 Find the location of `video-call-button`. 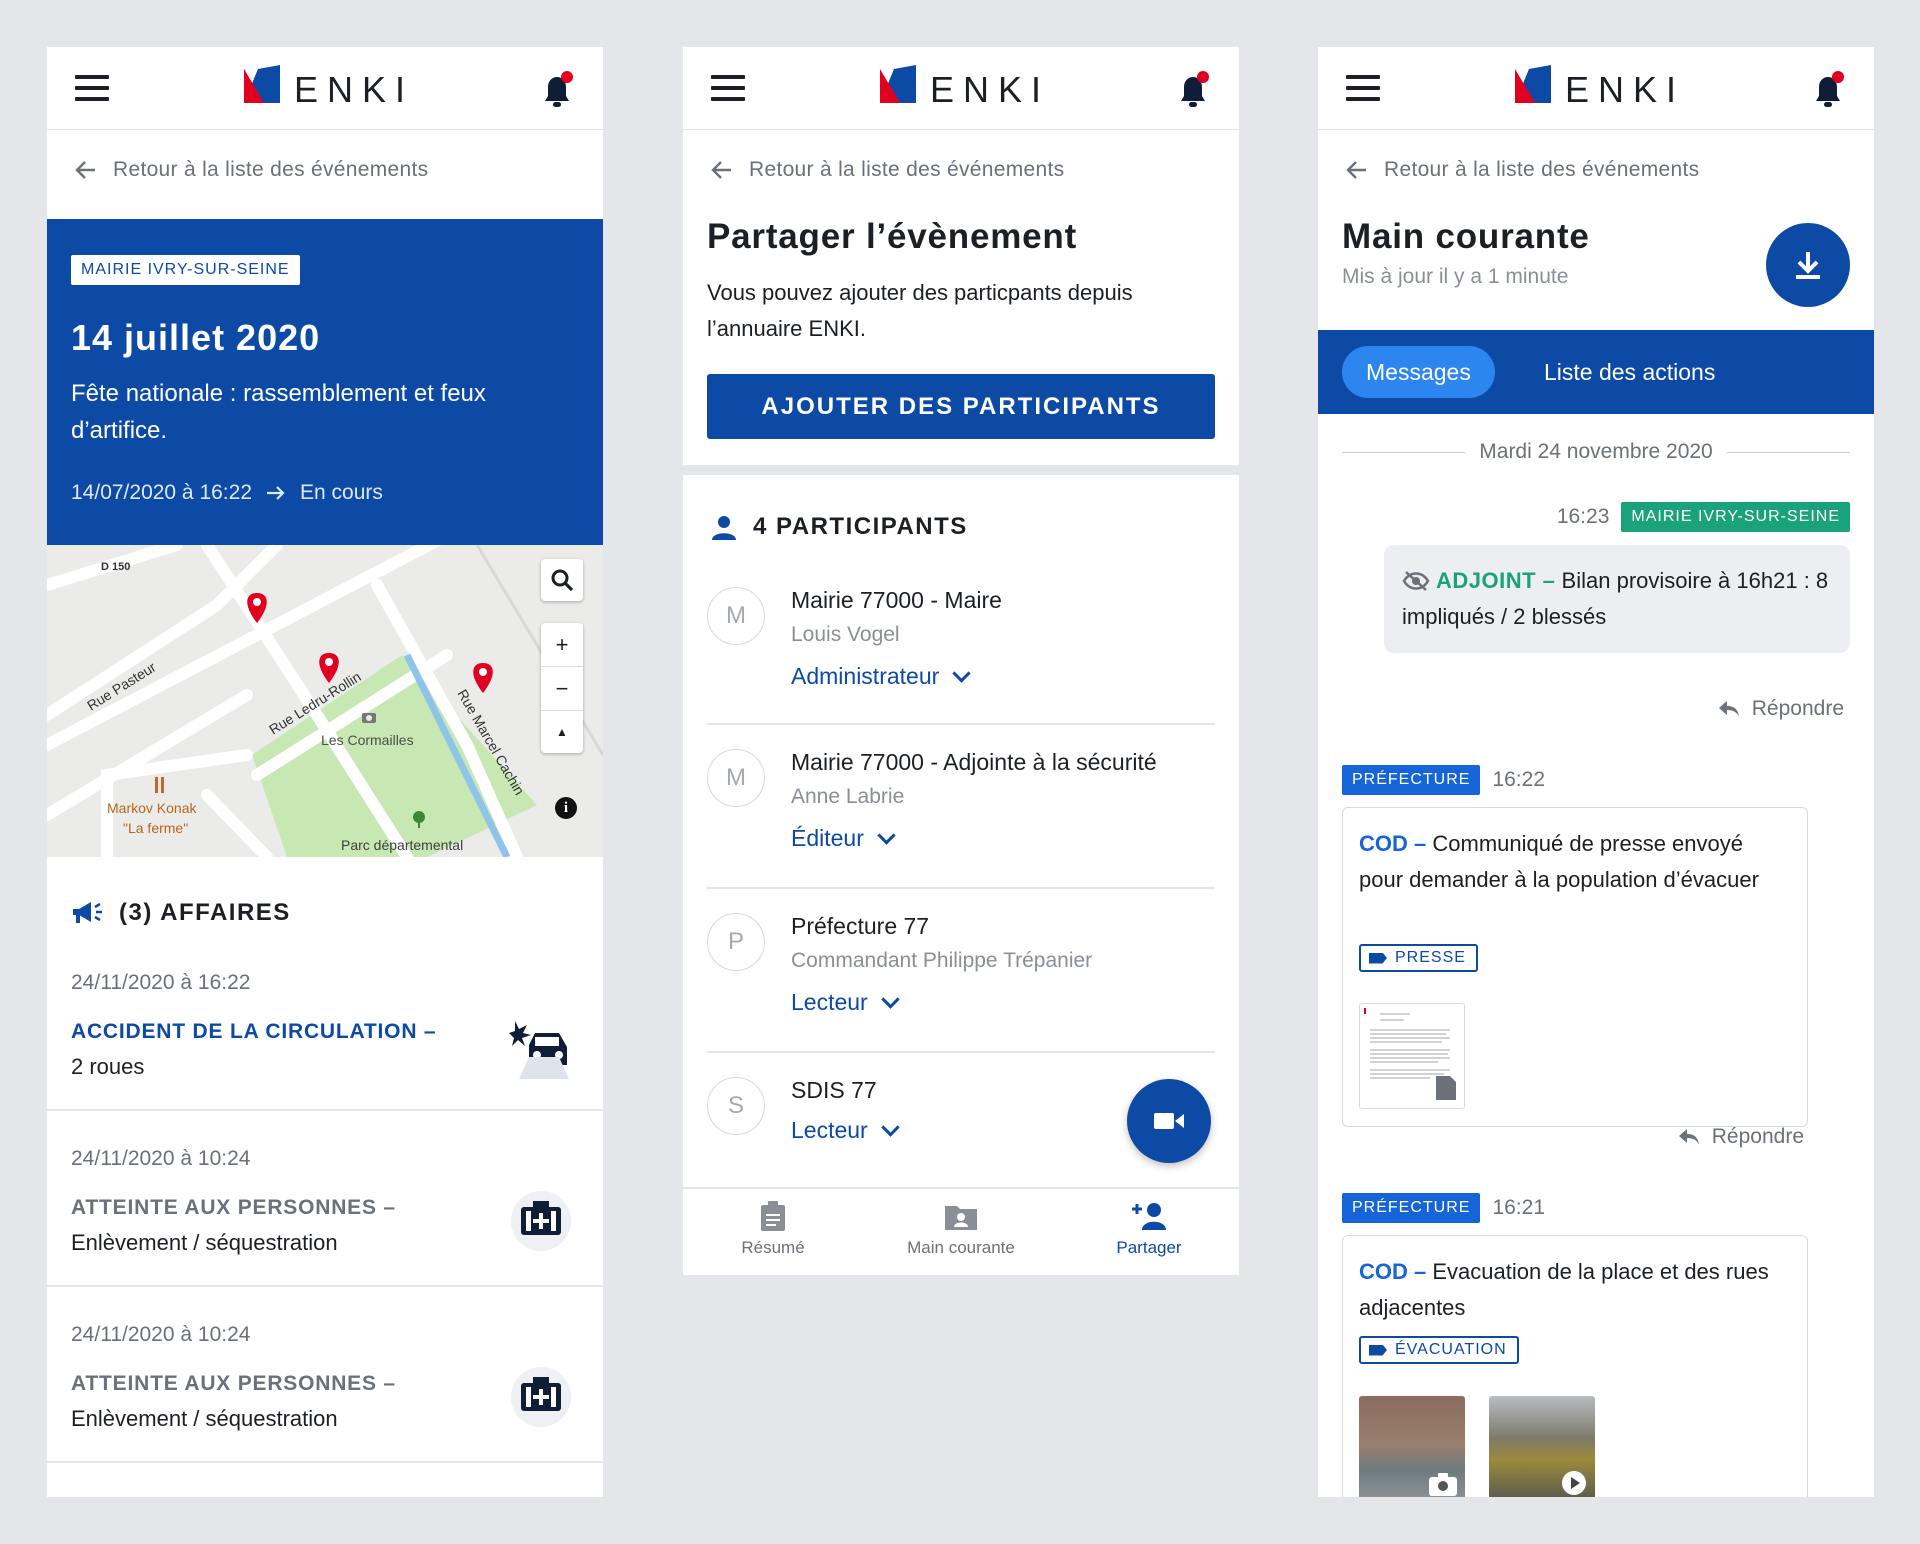

video-call-button is located at coordinates (1169, 1121).